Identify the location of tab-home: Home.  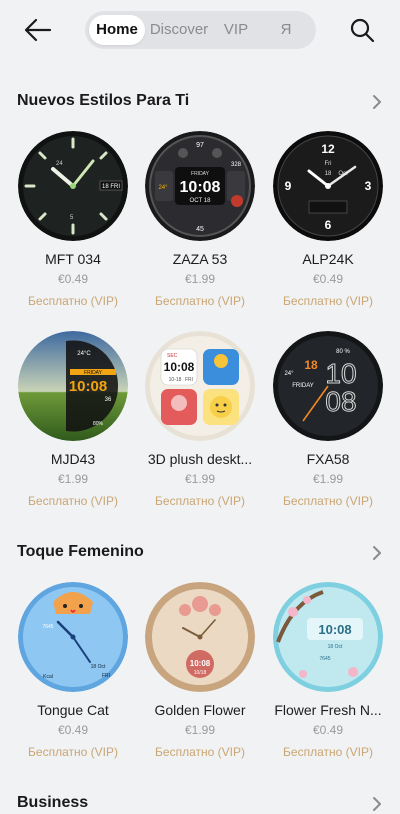
(117, 30).